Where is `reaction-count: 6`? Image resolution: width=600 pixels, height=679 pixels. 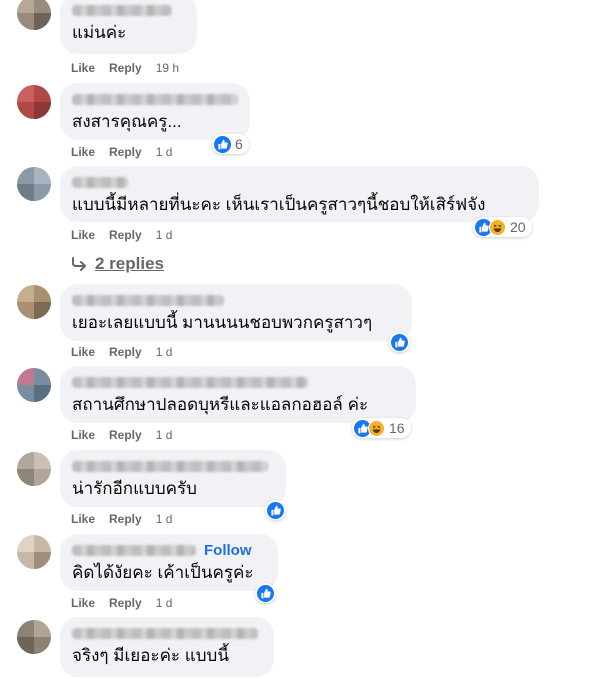
reaction-count: 6 is located at coordinates (239, 144).